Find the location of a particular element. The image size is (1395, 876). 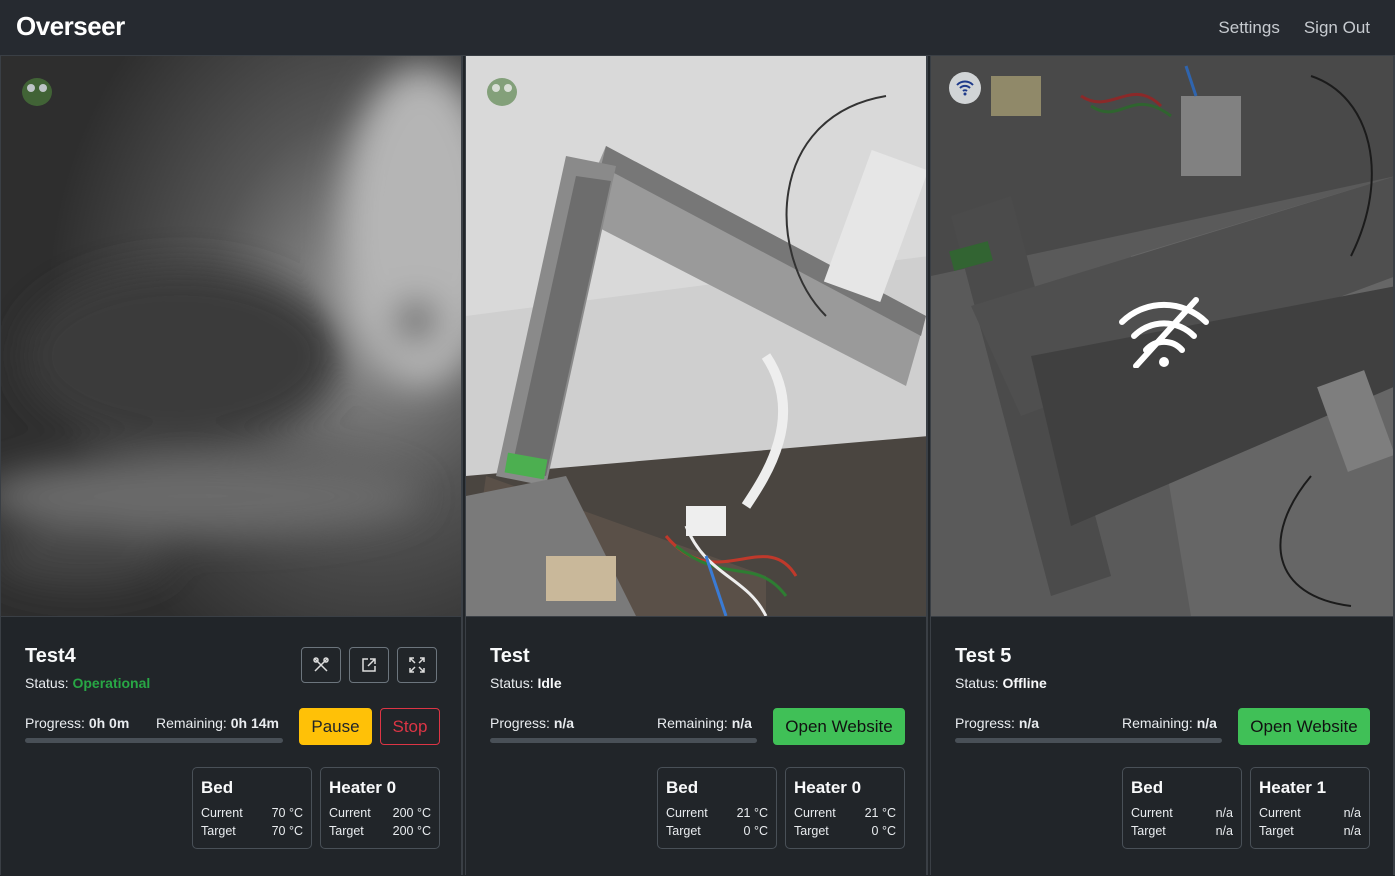

progress-text: Progress: 0h 0m is located at coordinates (77, 723).